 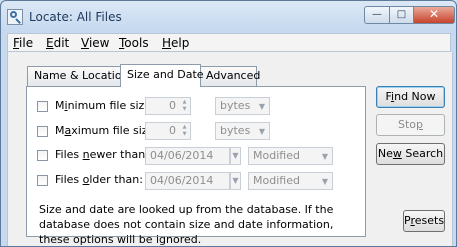 What do you see at coordinates (410, 154) in the screenshot?
I see `new-search-button: New Search` at bounding box center [410, 154].